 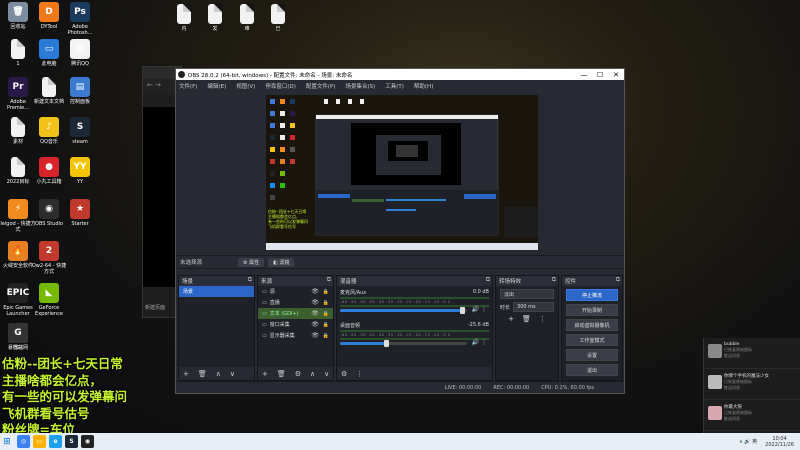 I want to click on taskbar-edge-icon: e, so click(x=55, y=441).